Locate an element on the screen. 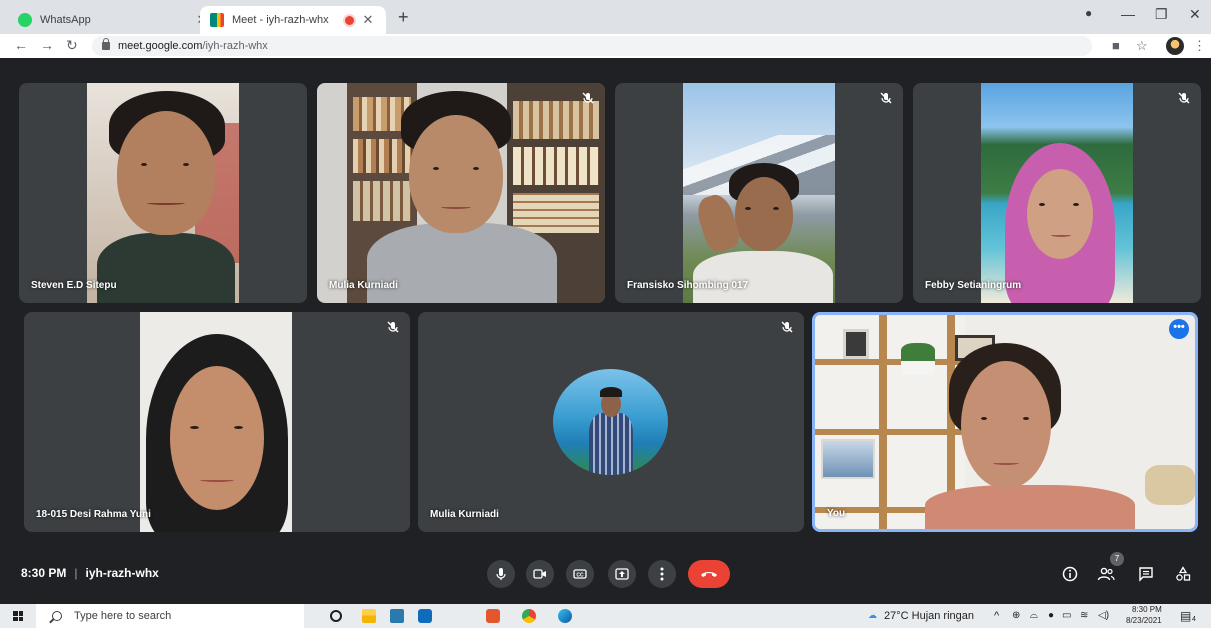 This screenshot has width=1211, height=628. chat-icon is located at coordinates (1146, 574).